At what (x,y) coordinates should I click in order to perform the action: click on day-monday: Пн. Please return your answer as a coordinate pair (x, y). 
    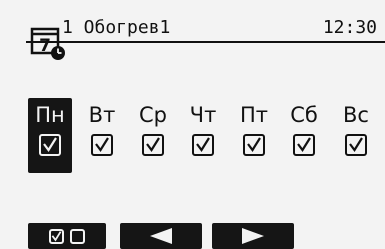
    Looking at the image, I should click on (50, 135).